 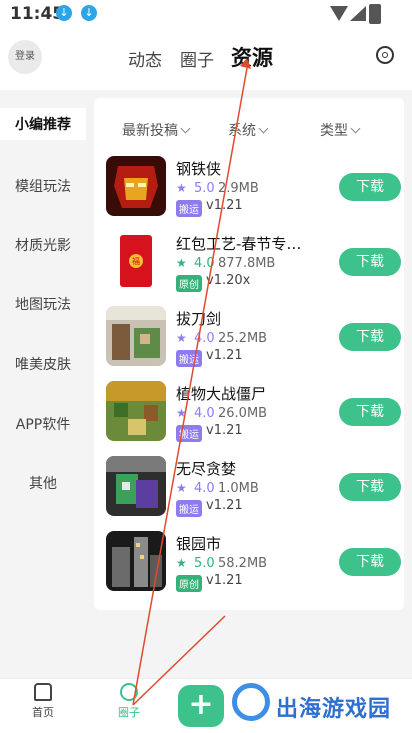 I want to click on list-item: 无尽贪婪 ★ 4.0 1.0MB 搬运 v1.21 下载, so click(x=253, y=491).